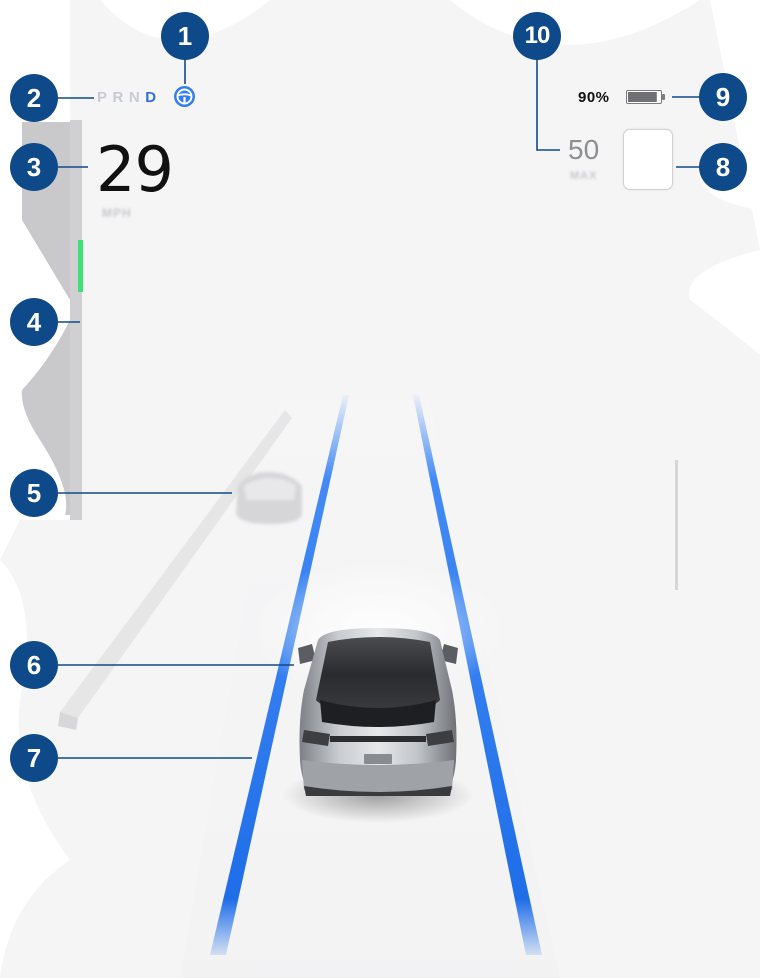 This screenshot has height=978, width=760. What do you see at coordinates (184, 96) in the screenshot?
I see `steering-wheel-icon` at bounding box center [184, 96].